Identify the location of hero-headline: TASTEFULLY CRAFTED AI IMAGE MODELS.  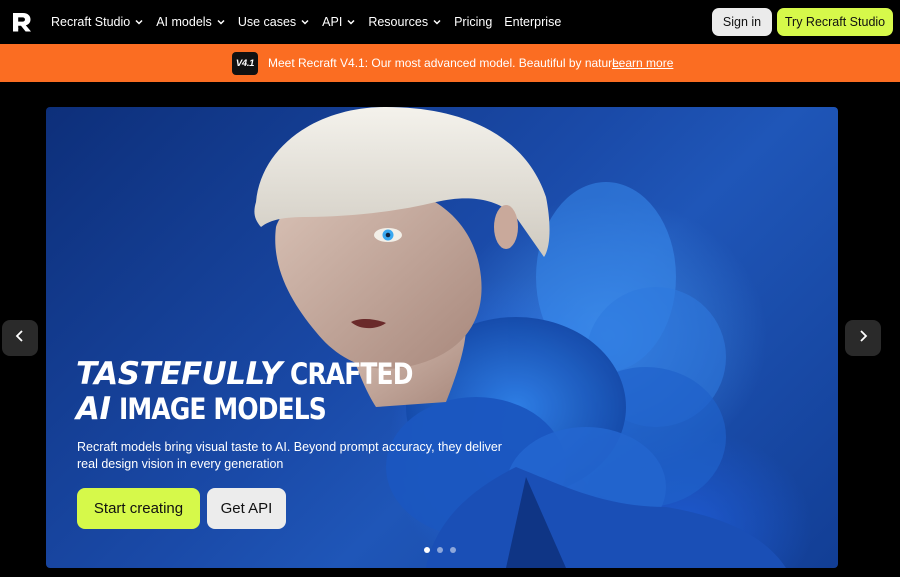
(254, 392).